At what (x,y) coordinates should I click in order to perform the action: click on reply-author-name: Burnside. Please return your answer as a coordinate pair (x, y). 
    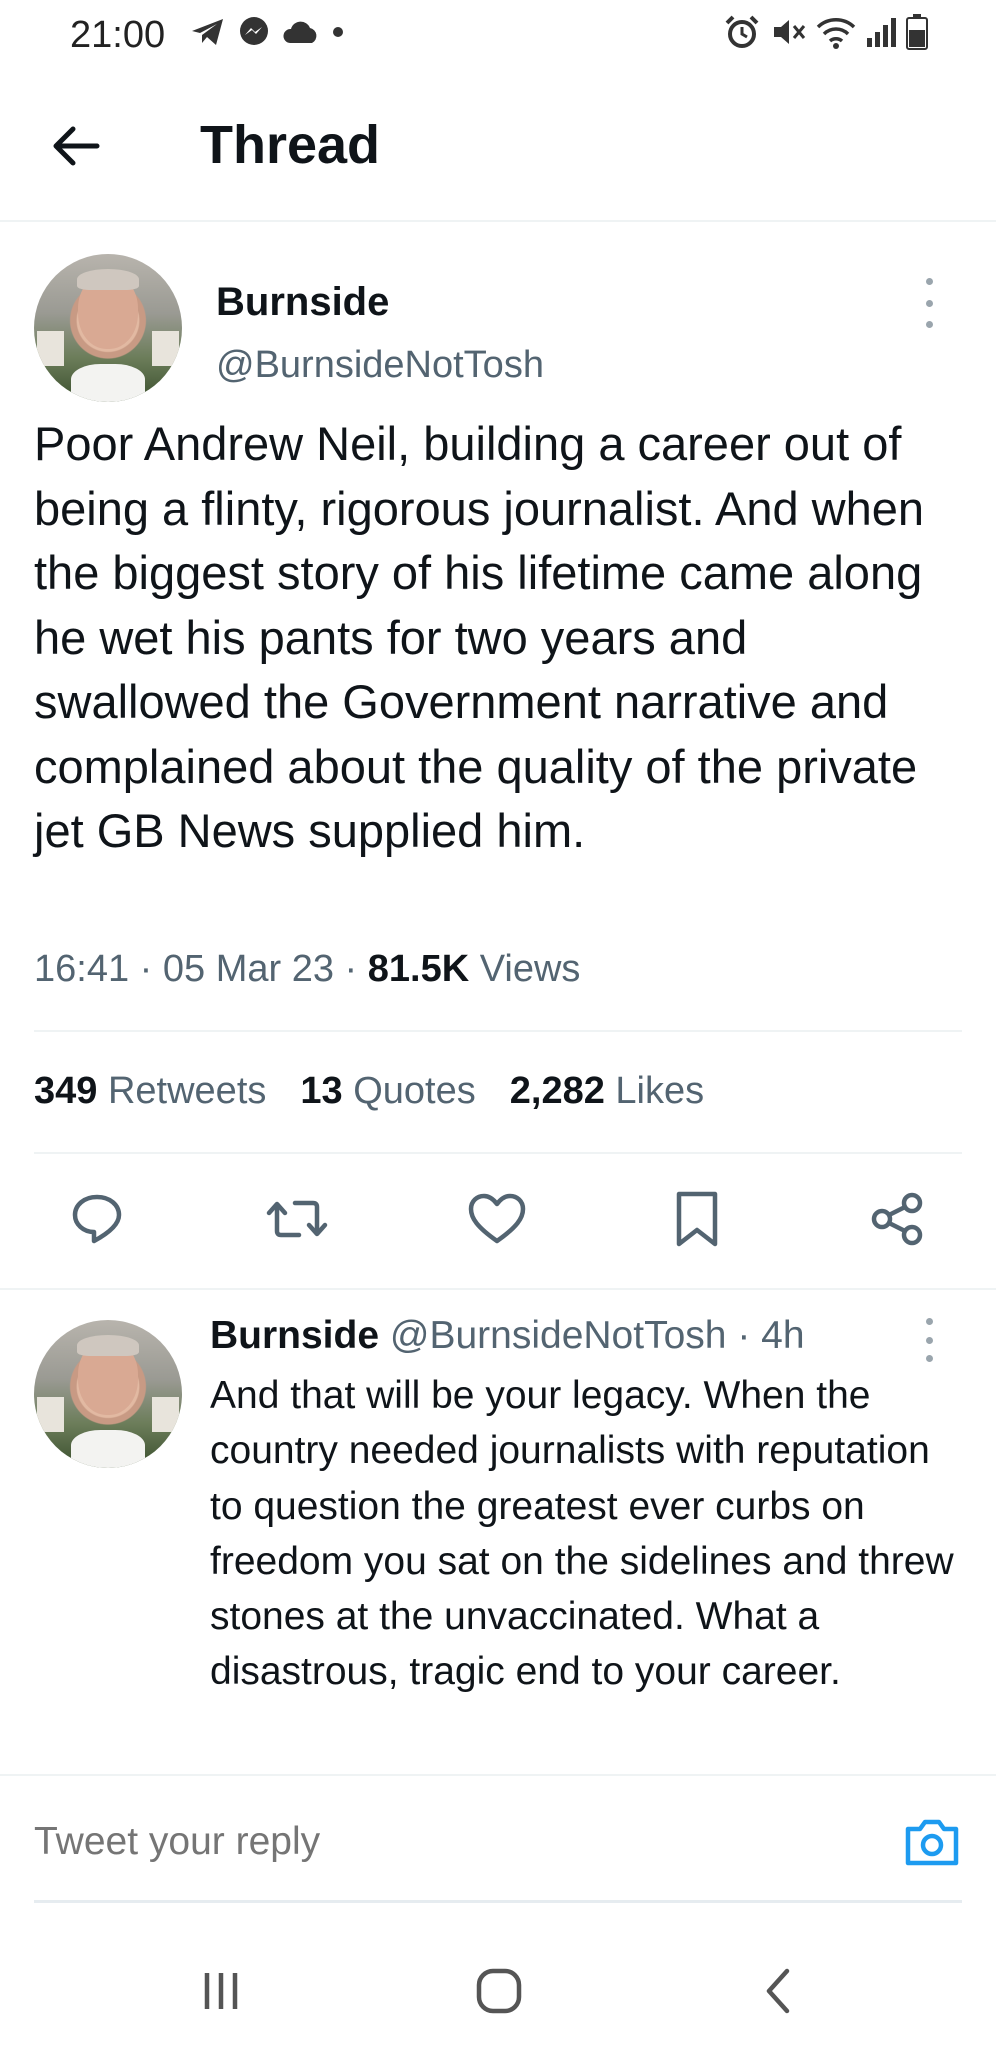
    Looking at the image, I should click on (294, 1335).